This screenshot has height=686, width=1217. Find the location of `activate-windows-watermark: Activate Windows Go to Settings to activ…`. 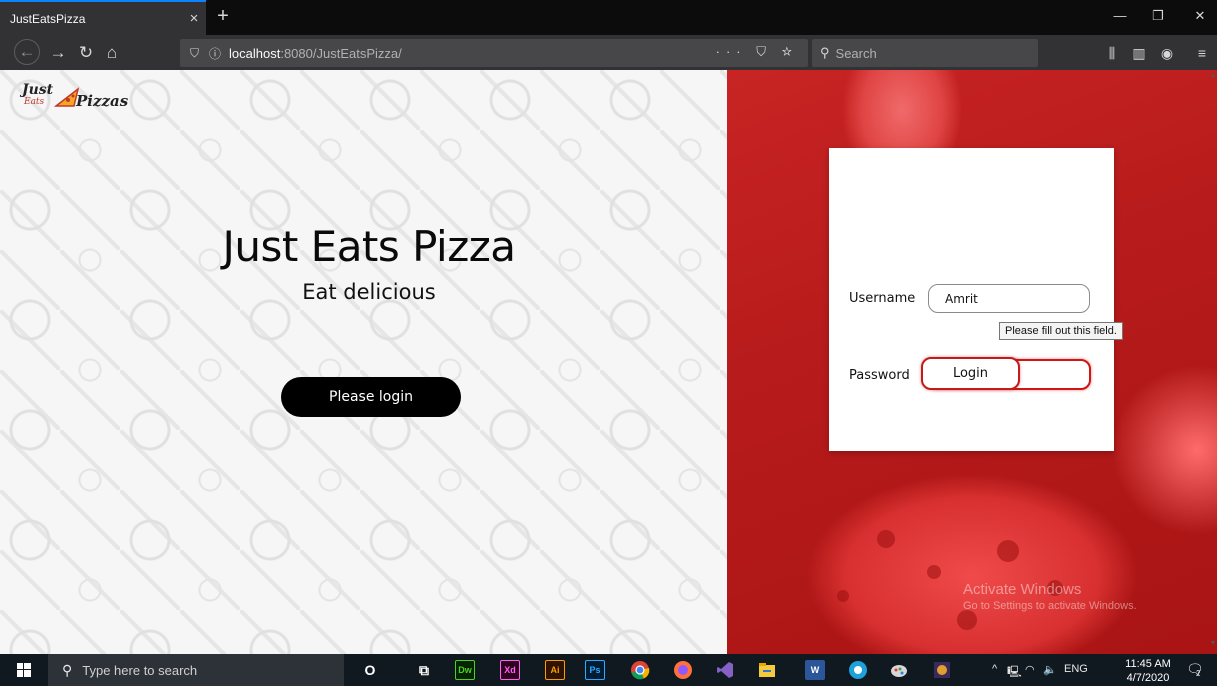

activate-windows-watermark: Activate Windows Go to Settings to activ… is located at coordinates (1050, 596).